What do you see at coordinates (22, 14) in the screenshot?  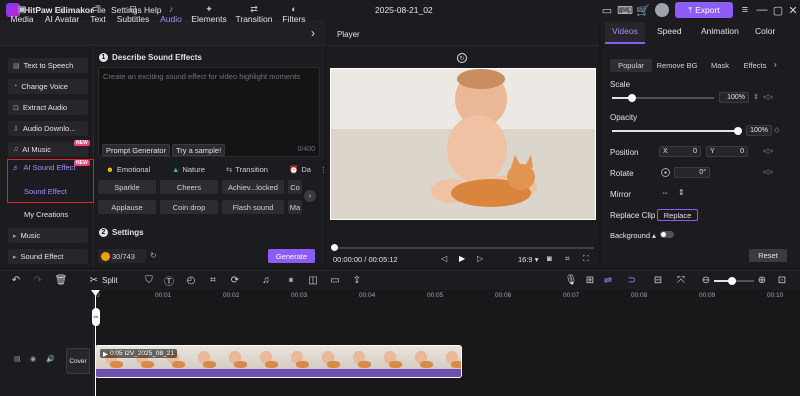 I see `tab-media: ▣ Media` at bounding box center [22, 14].